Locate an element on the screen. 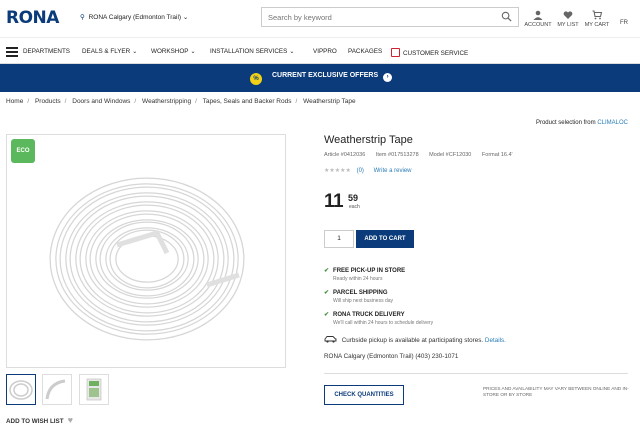 This screenshot has height=430, width=640. parcel-title: PARCEL SHIPPING is located at coordinates (360, 293).